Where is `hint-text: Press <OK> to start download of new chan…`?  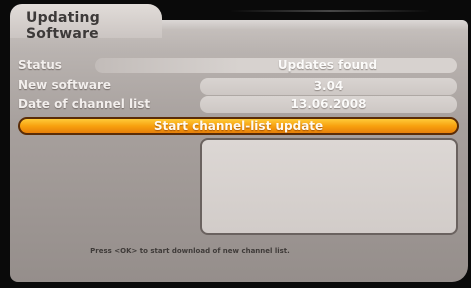
hint-text: Press <OK> to start download of new chan… is located at coordinates (190, 251).